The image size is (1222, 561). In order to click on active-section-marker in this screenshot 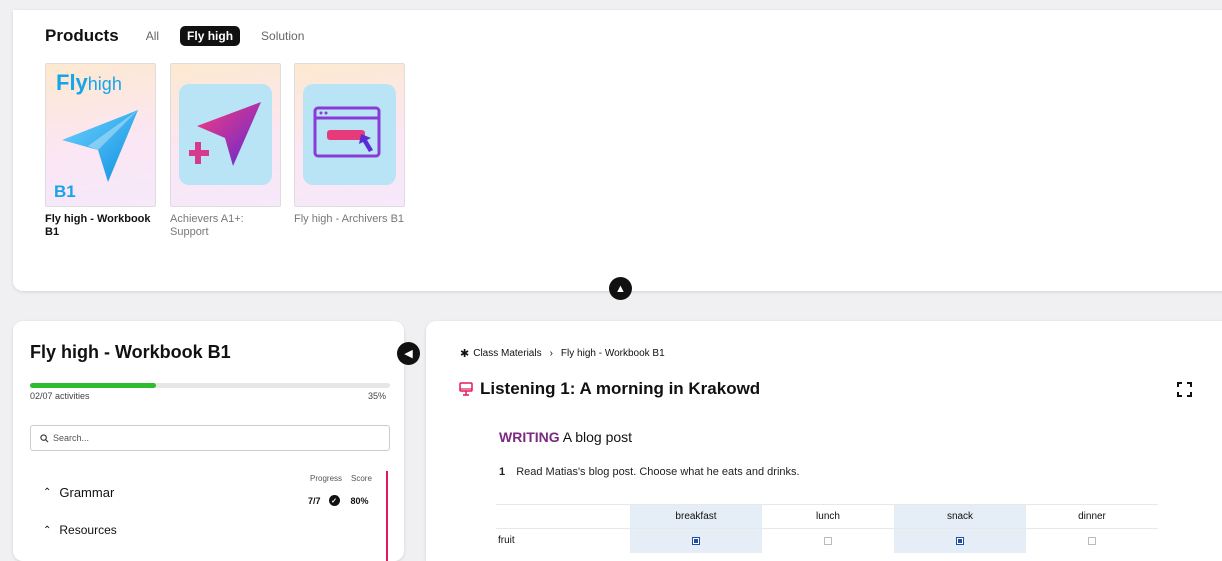, I will do `click(387, 516)`.